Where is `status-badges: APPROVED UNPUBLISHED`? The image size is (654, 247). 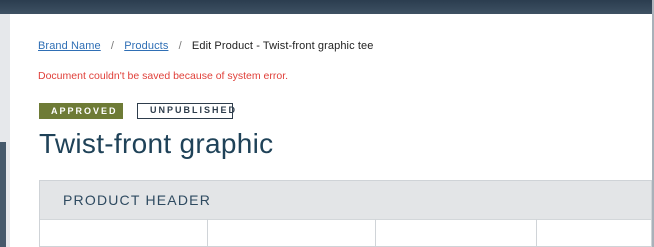
status-badges: APPROVED UNPUBLISHED is located at coordinates (137, 111).